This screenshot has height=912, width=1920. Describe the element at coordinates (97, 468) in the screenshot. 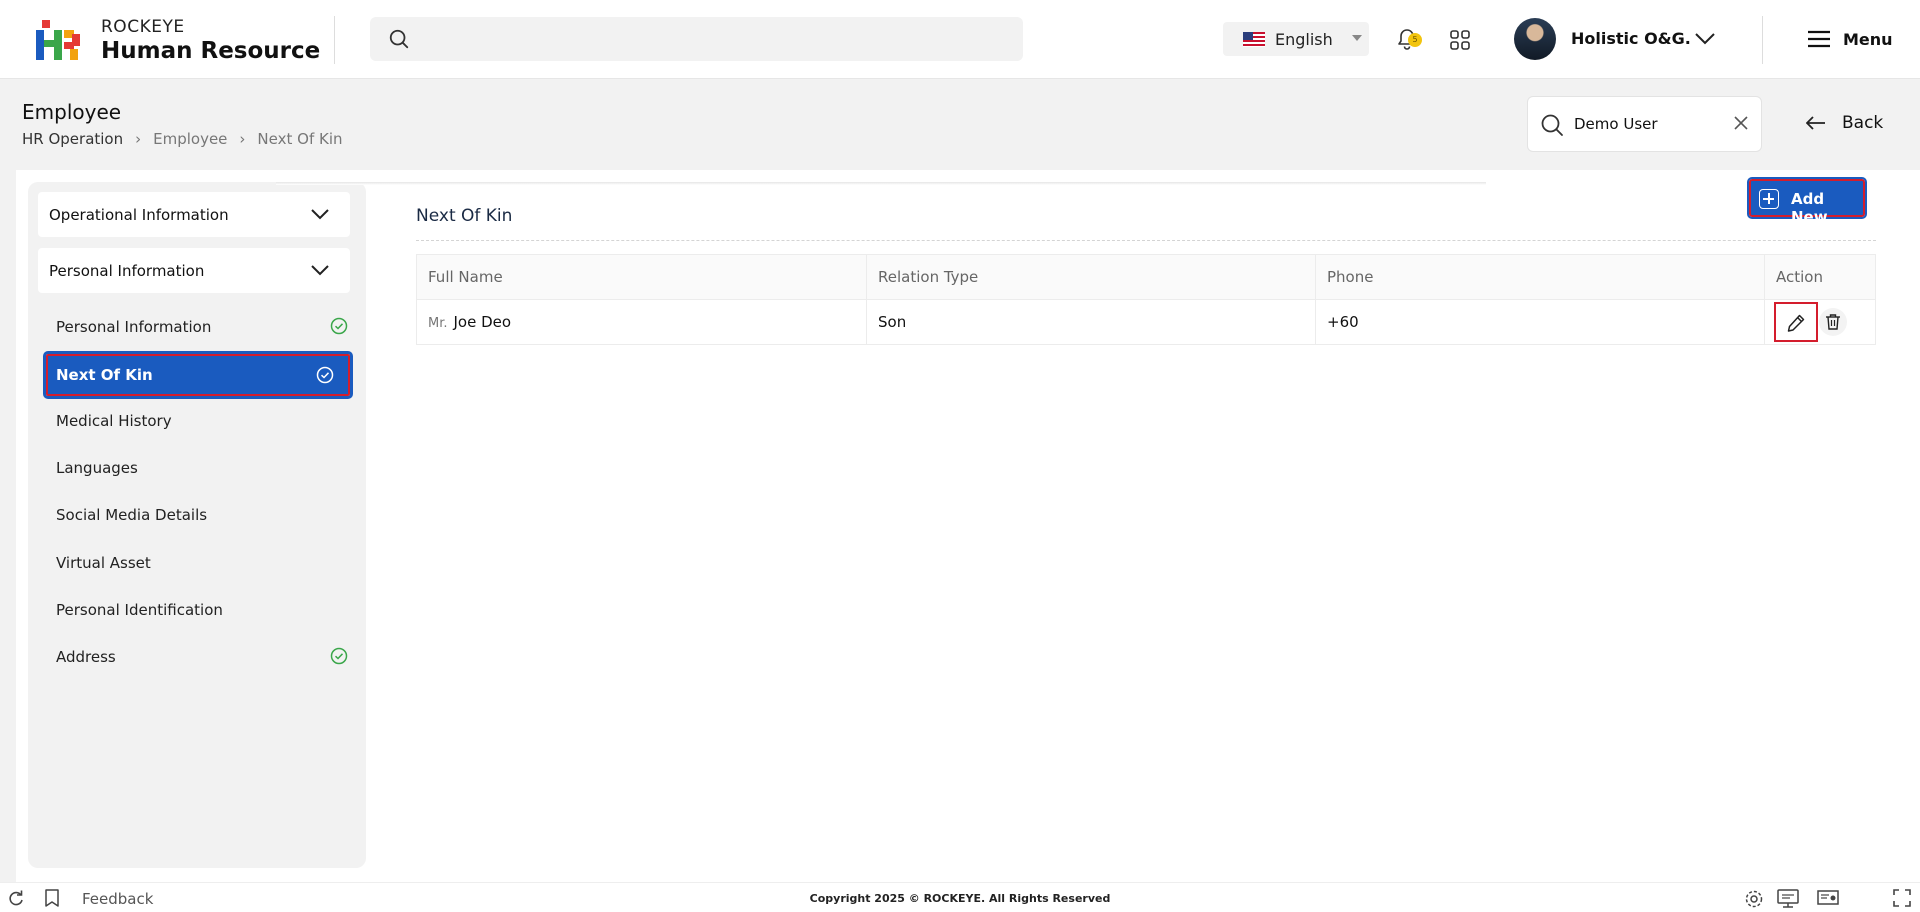

I see `sidebar-item-label: Languages` at that location.